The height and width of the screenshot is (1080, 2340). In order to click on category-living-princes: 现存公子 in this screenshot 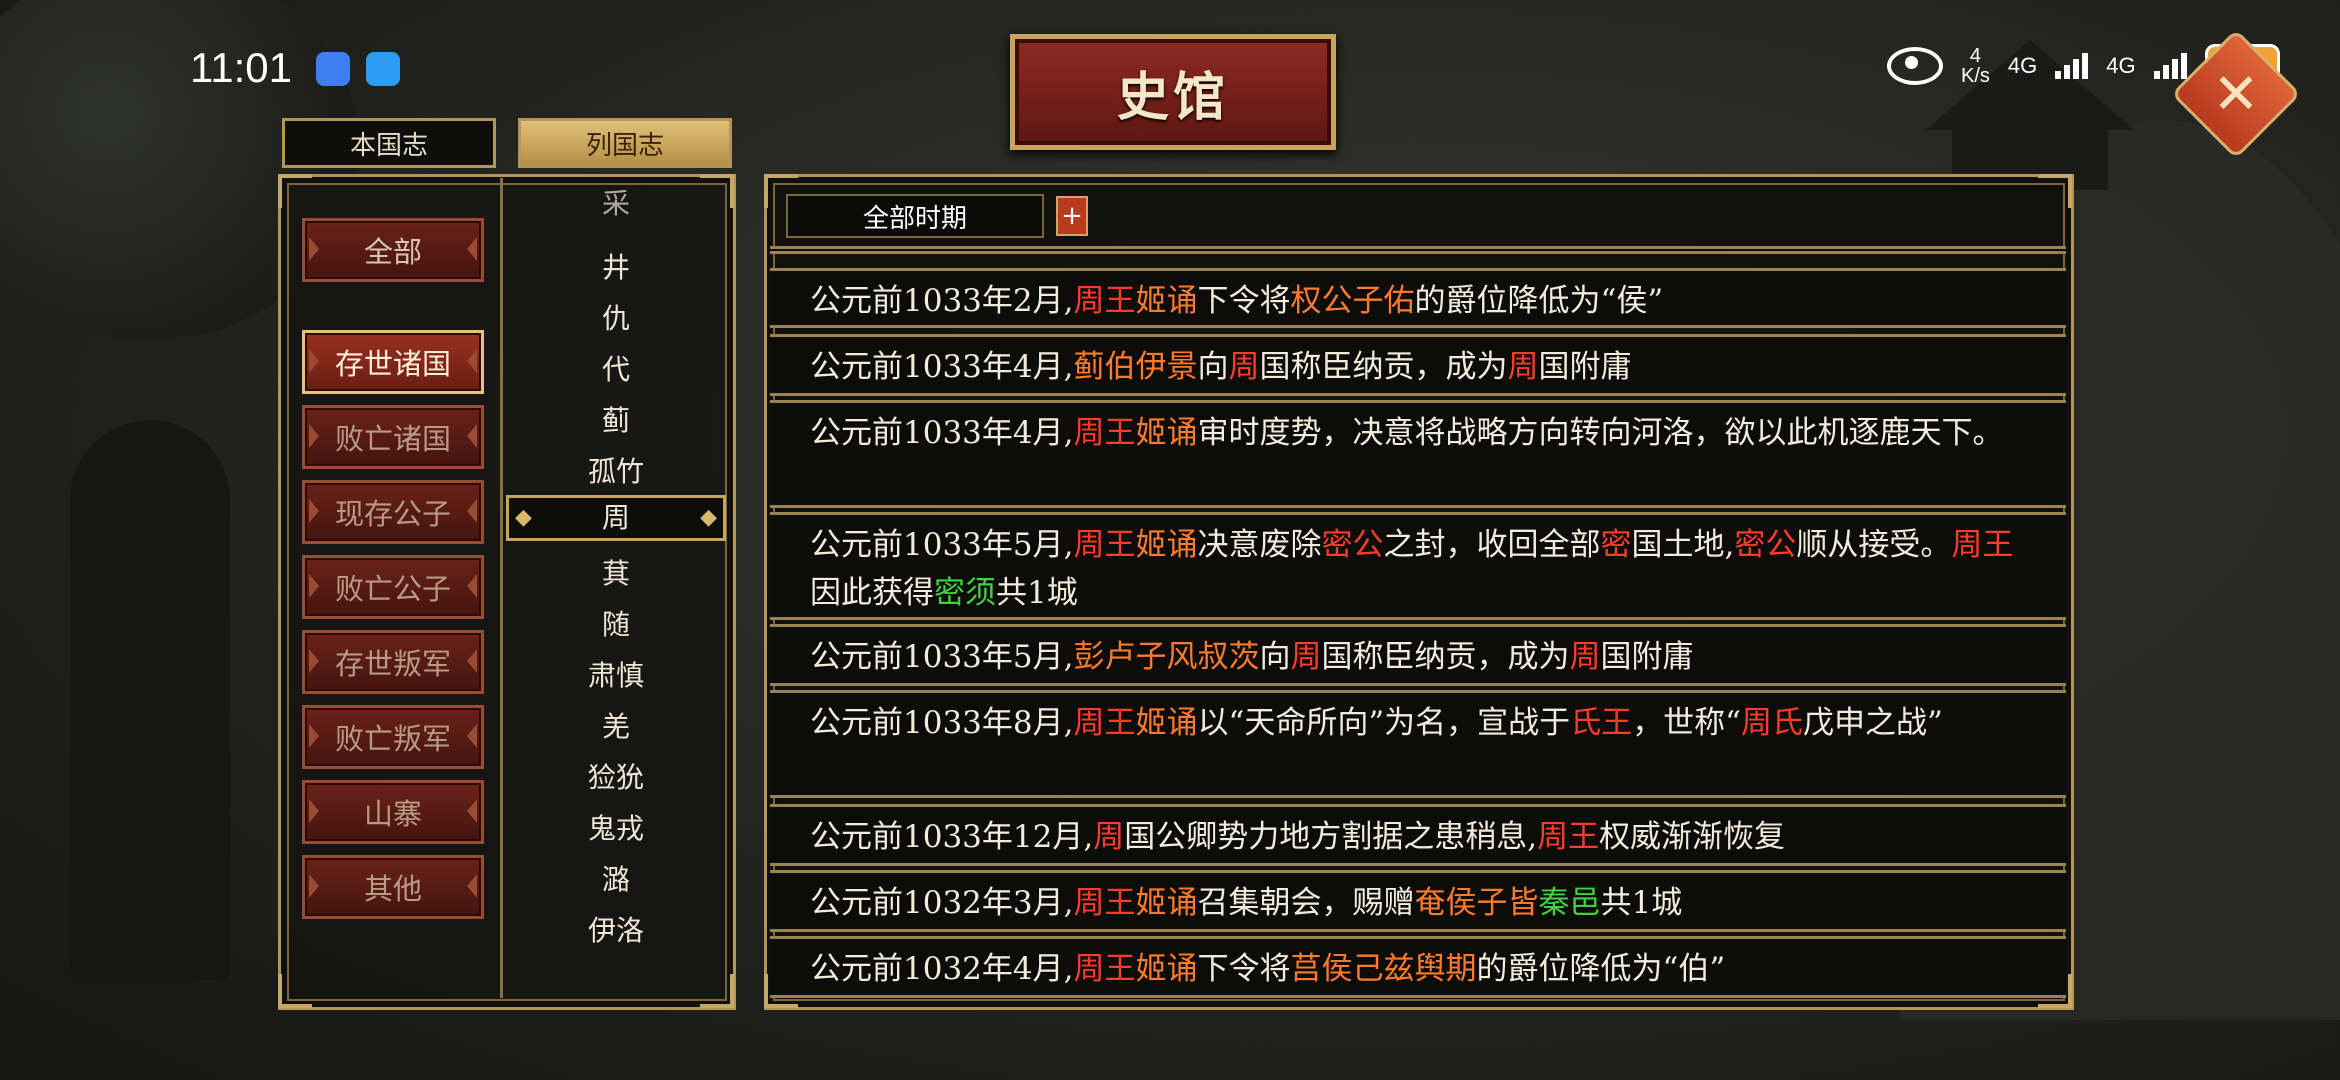, I will do `click(393, 512)`.